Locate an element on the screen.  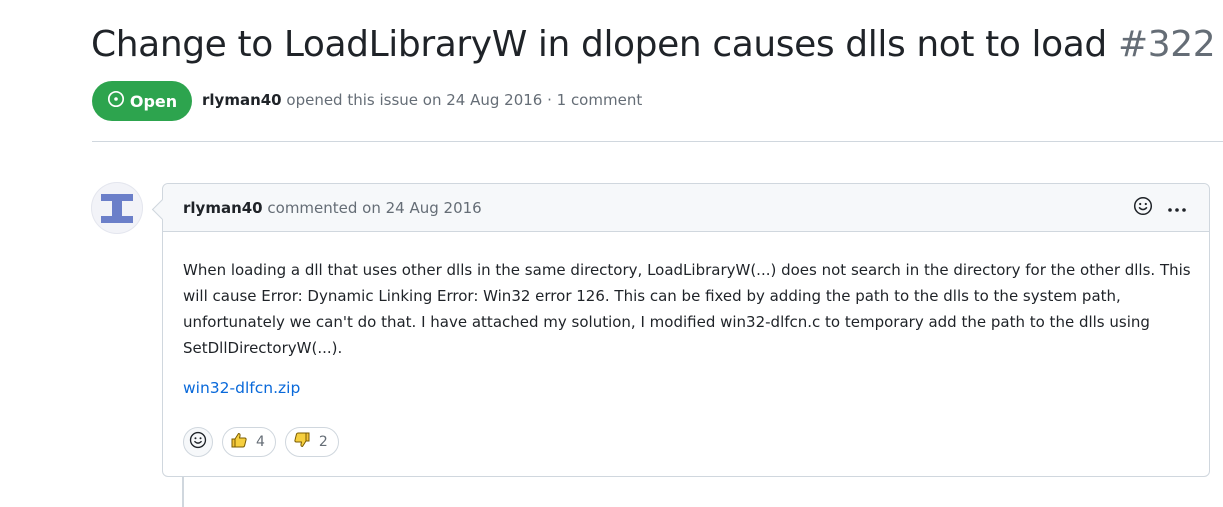
issue-state-badge: Open is located at coordinates (142, 101).